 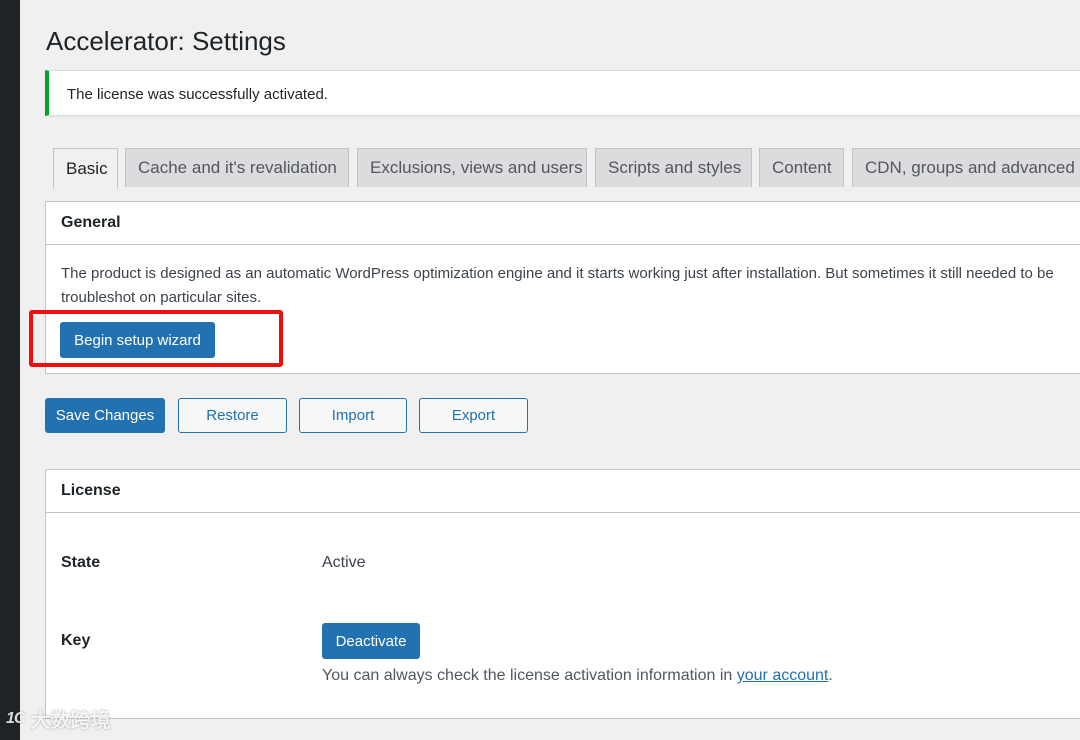 I want to click on tab-label: Content, so click(x=802, y=167).